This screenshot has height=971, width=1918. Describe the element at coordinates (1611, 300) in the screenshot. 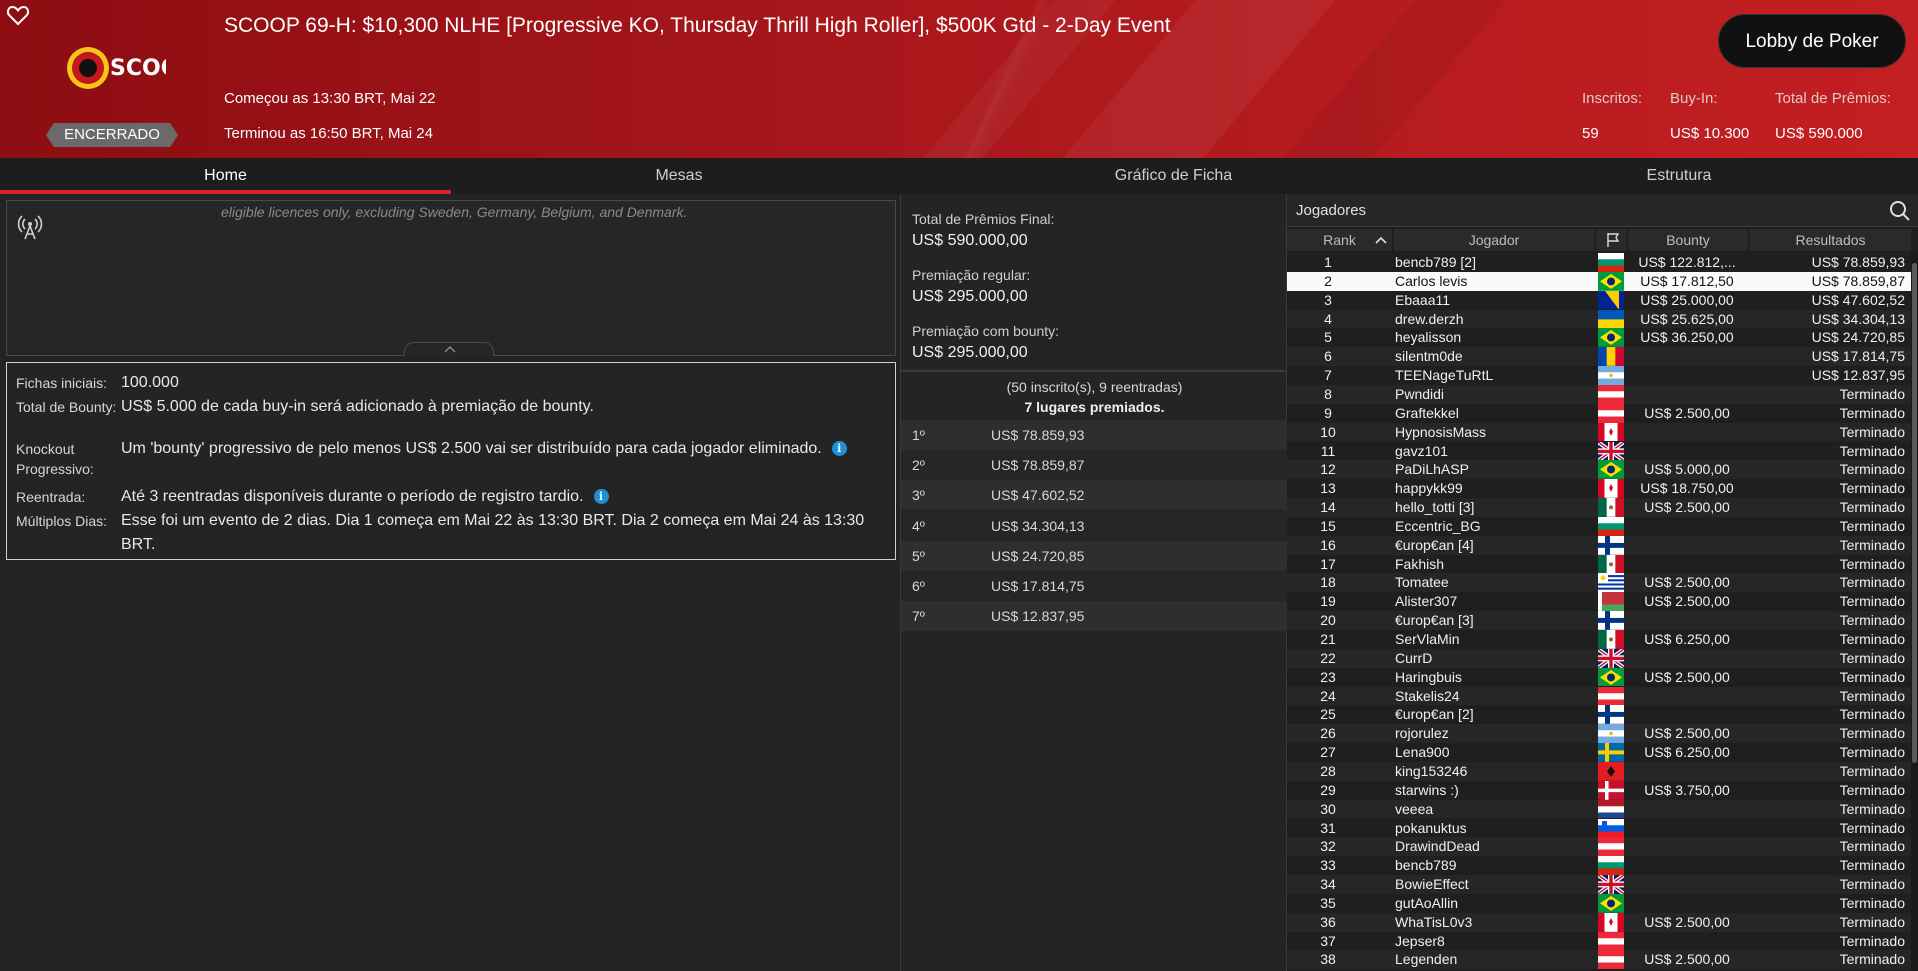

I see `bosnia-flag-icon` at that location.